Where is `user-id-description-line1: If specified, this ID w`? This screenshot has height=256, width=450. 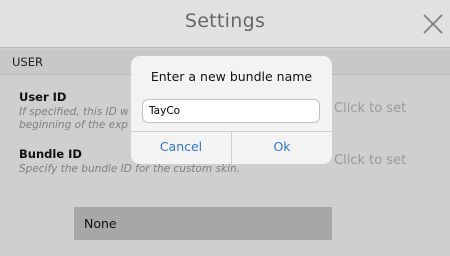 user-id-description-line1: If specified, this ID w is located at coordinates (74, 112).